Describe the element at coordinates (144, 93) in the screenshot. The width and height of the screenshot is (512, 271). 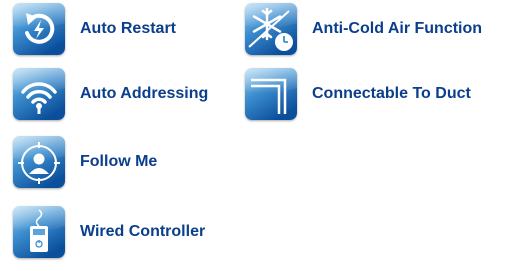
I see `auto-addressing-label: Auto Addressing` at that location.